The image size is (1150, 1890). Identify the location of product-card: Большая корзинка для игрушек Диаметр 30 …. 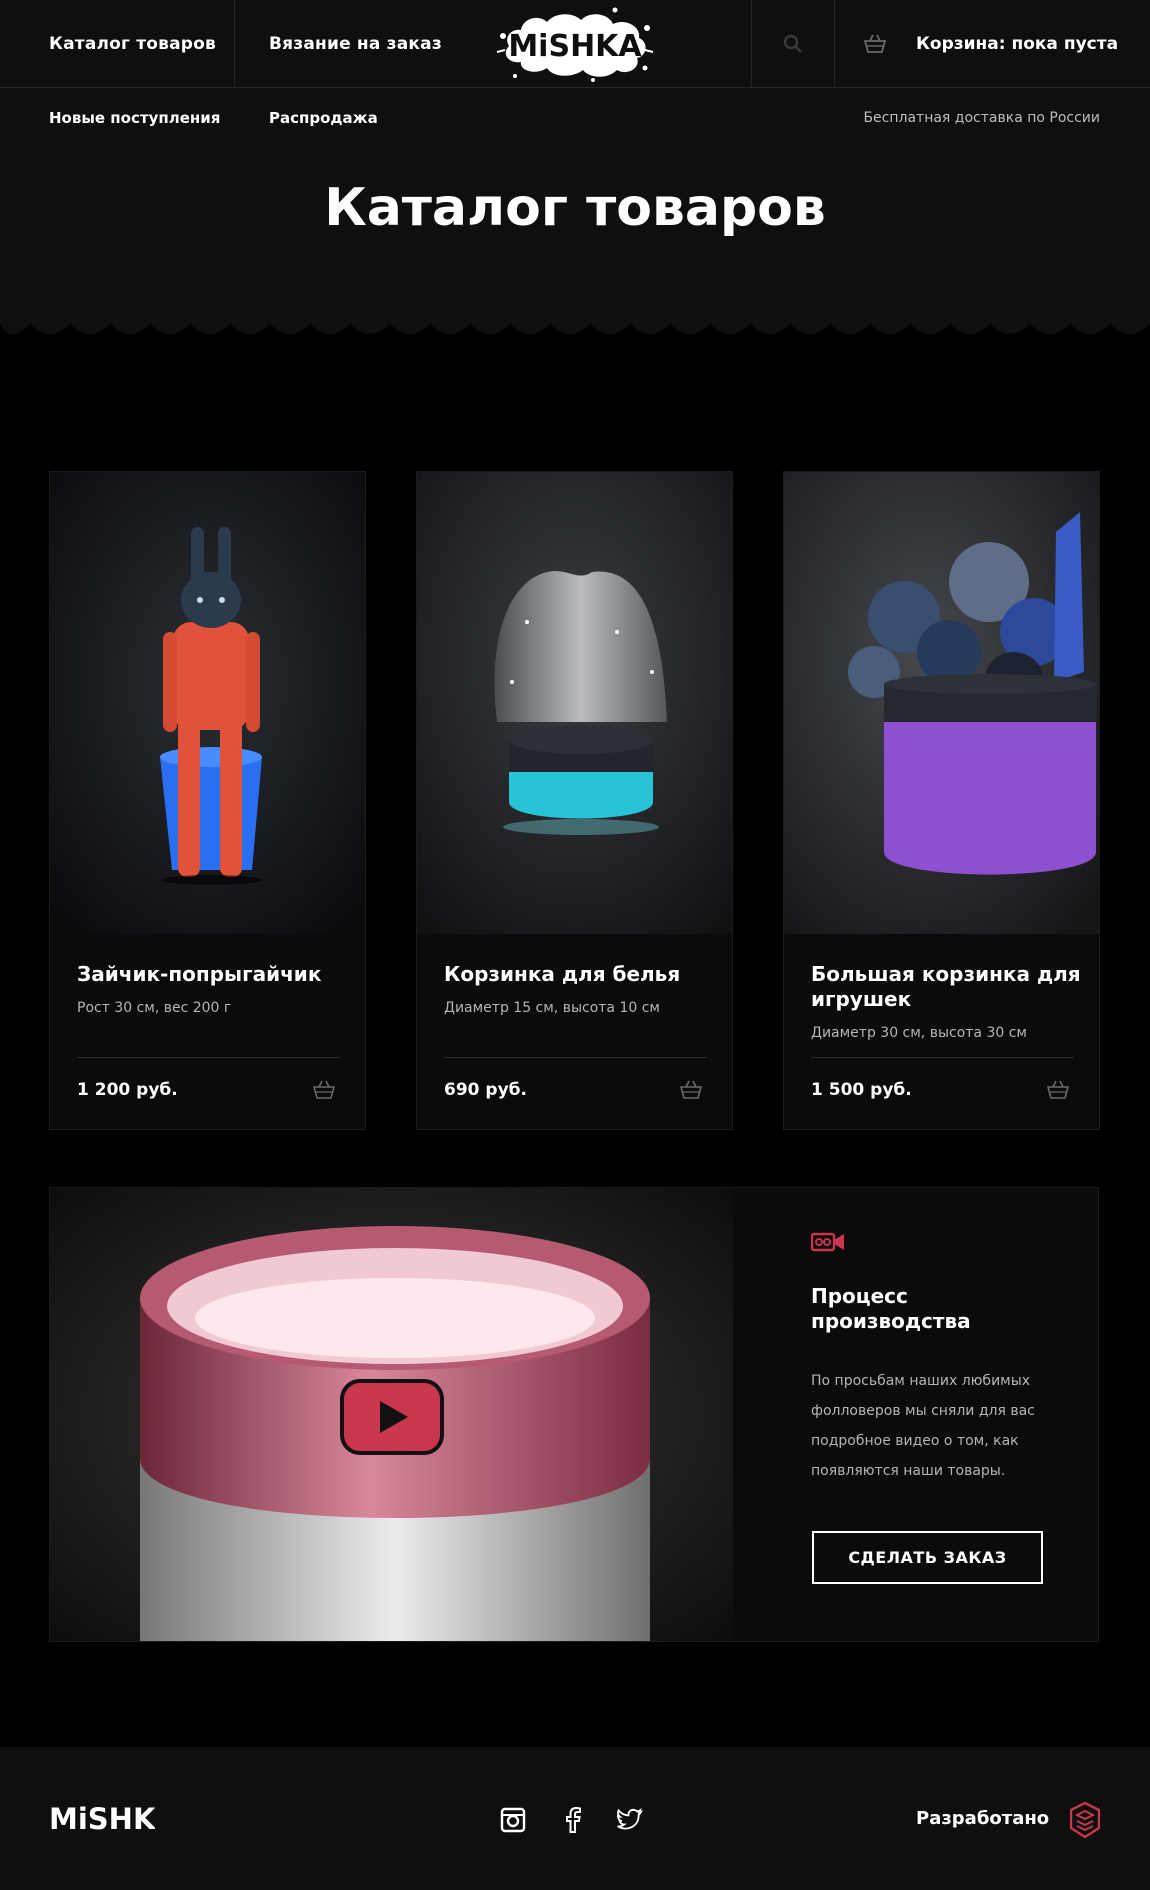
(941, 800).